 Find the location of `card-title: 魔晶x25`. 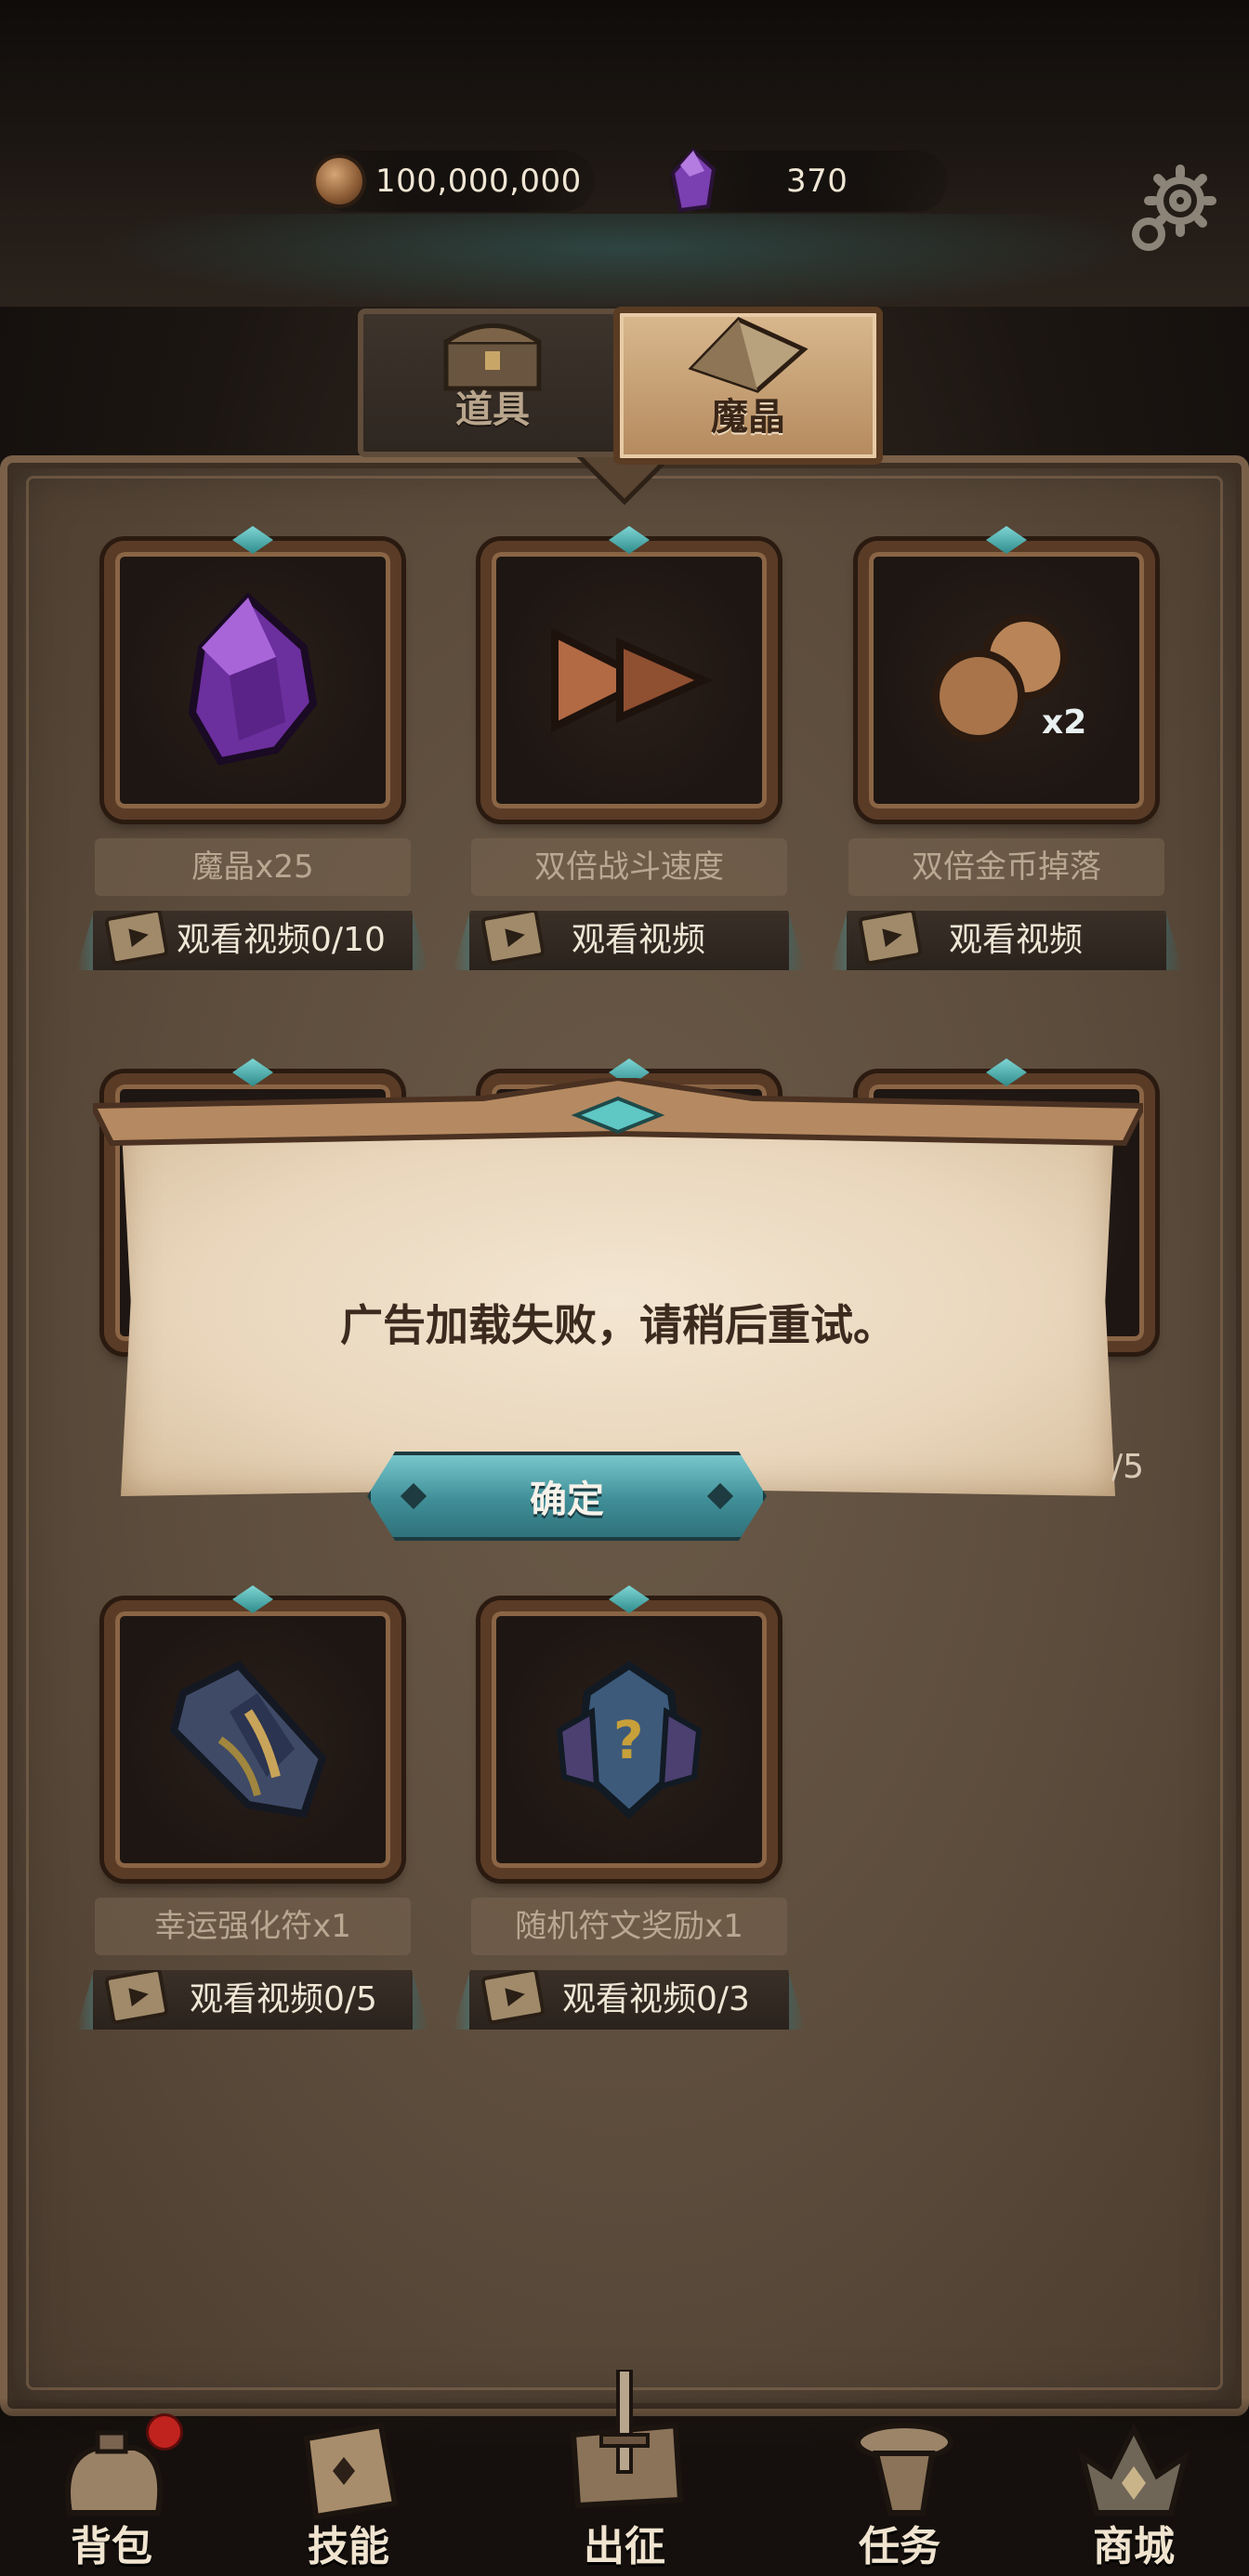

card-title: 魔晶x25 is located at coordinates (253, 867).